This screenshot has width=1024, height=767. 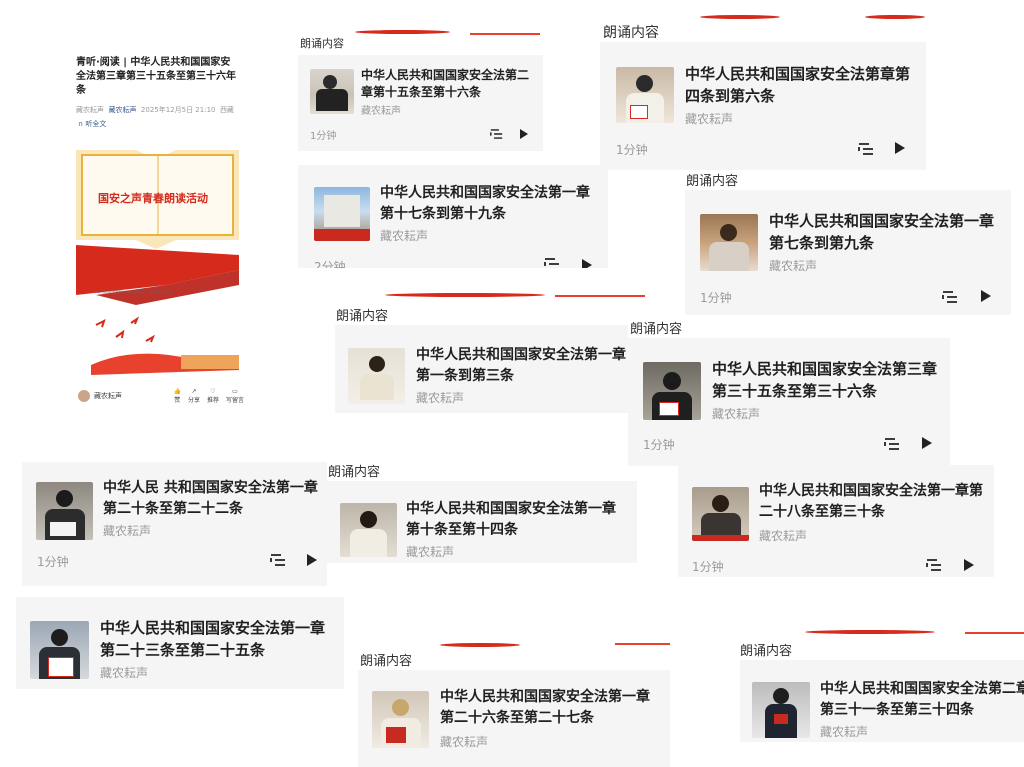 I want to click on audio-card: 中华人民共和国国家安全法第二章第三十一条至第三十四条 藏农耘声, so click(x=882, y=701).